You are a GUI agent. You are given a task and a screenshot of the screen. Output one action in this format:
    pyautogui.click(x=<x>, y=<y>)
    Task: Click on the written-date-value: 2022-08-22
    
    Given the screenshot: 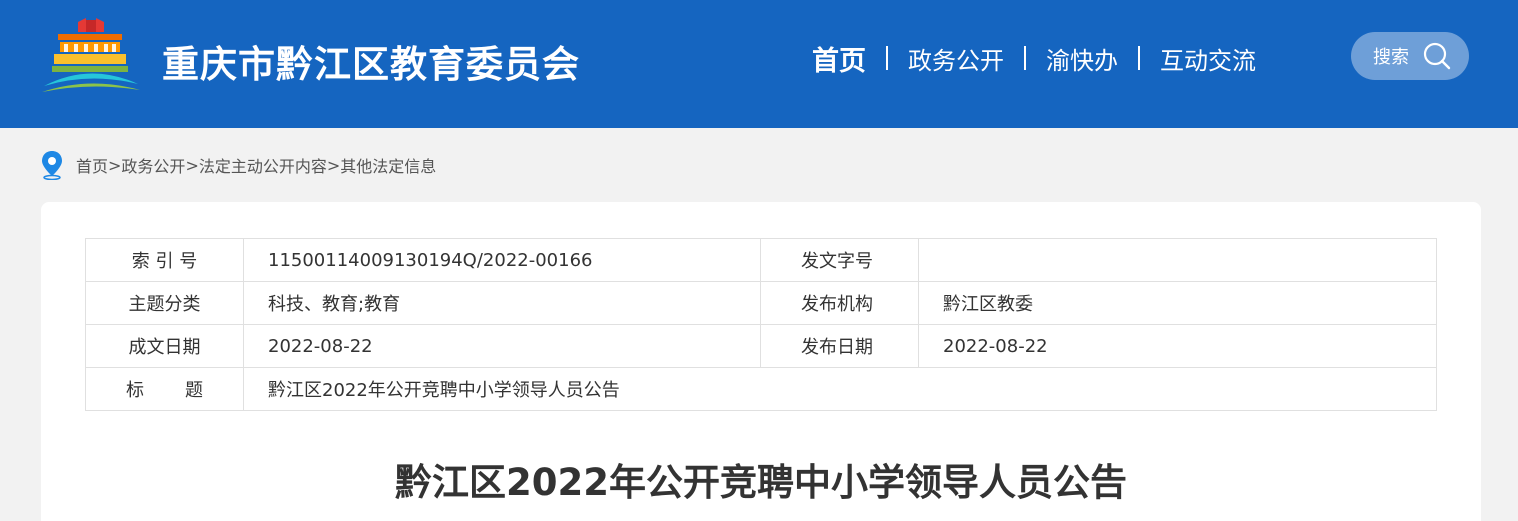 What is the action you would take?
    pyautogui.click(x=502, y=346)
    